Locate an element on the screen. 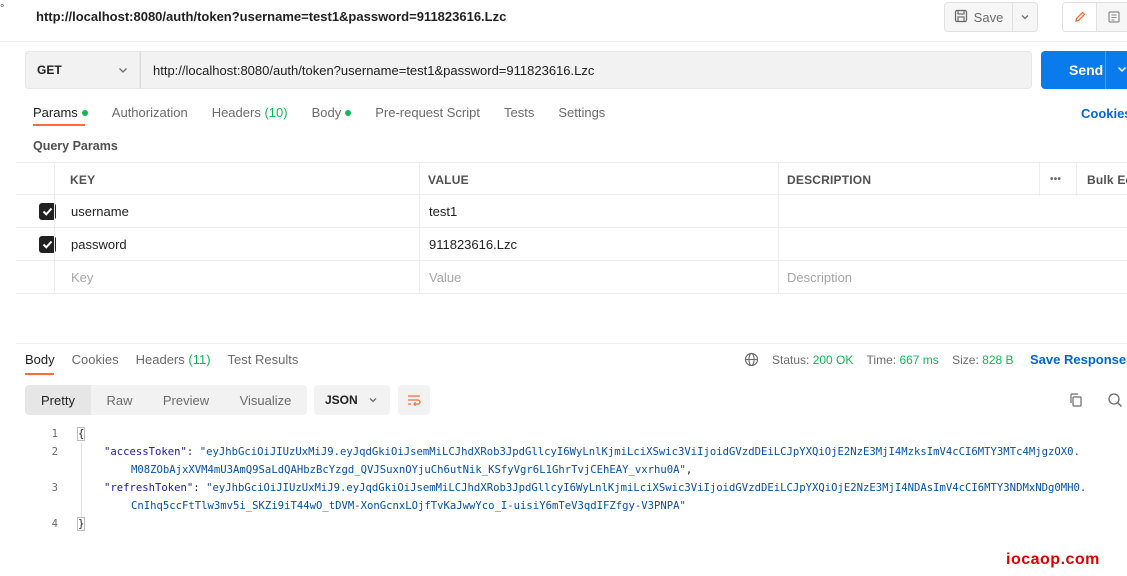  param-key: password is located at coordinates (99, 244).